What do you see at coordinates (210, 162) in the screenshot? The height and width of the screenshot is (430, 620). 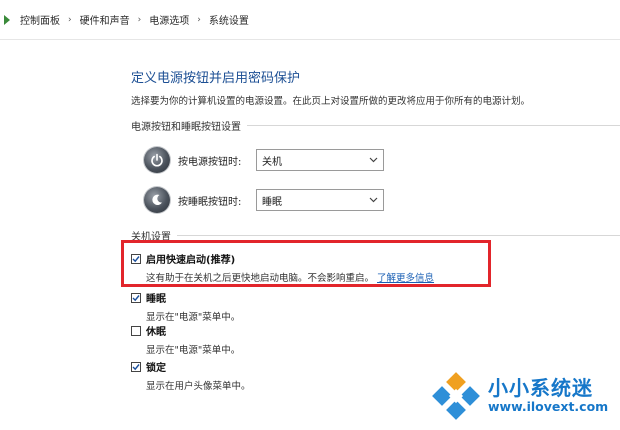 I see `power-button-label: 按电源按钮时:` at bounding box center [210, 162].